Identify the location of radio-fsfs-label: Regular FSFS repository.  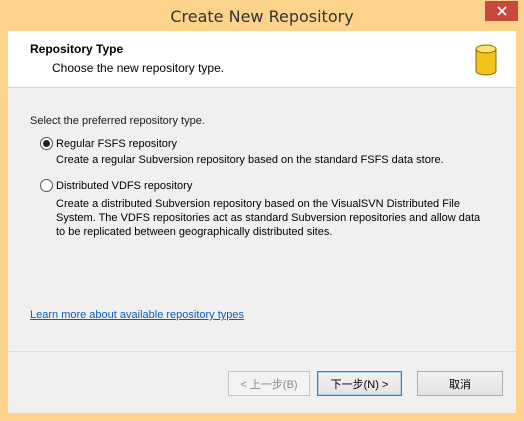
(116, 144).